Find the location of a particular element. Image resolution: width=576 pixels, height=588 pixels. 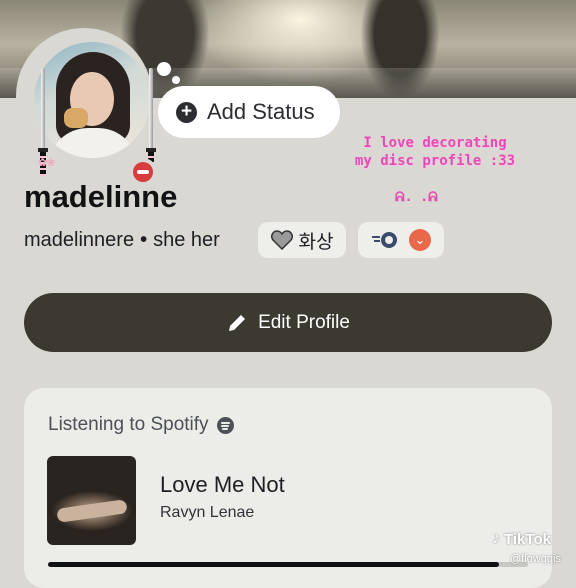

speed-badge-icon is located at coordinates (385, 240).